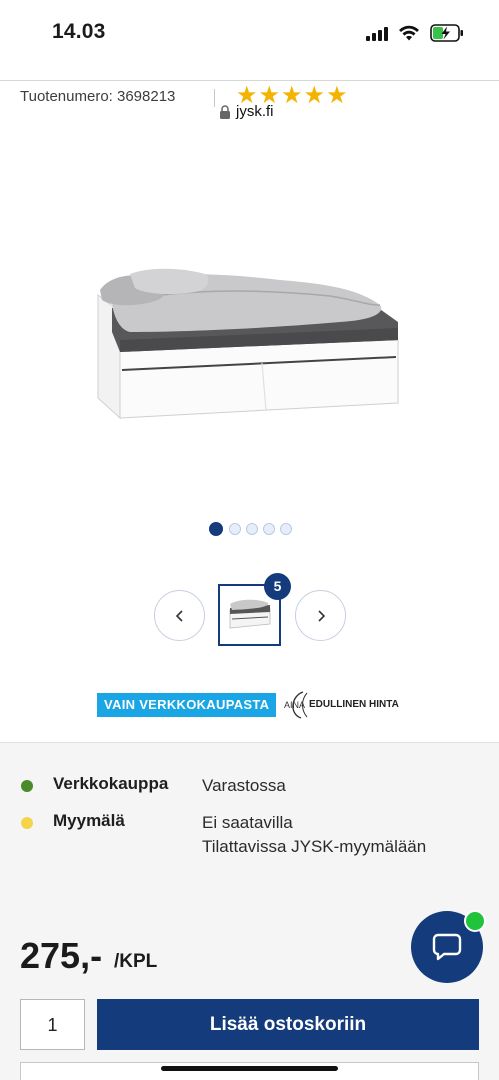 The width and height of the screenshot is (499, 1080). What do you see at coordinates (244, 785) in the screenshot?
I see `availability-status: Varastossa` at bounding box center [244, 785].